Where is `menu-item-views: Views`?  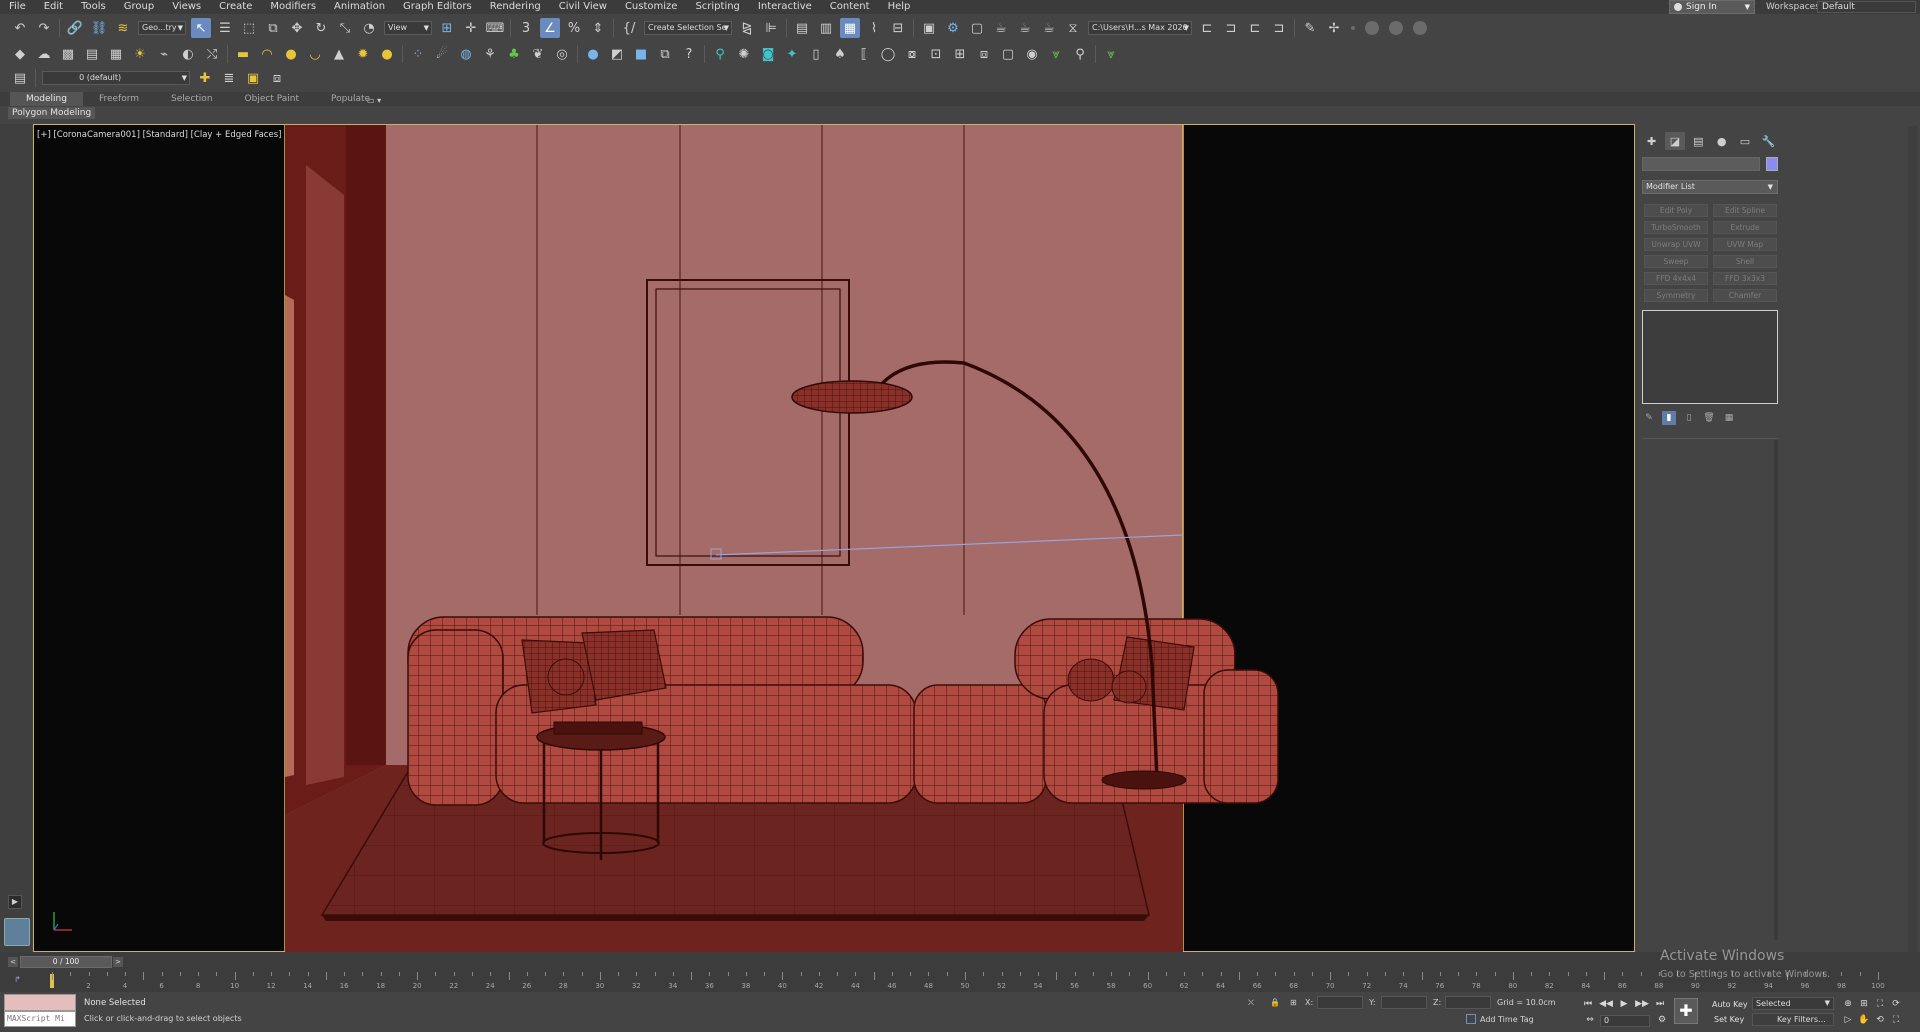 menu-item-views: Views is located at coordinates (186, 7).